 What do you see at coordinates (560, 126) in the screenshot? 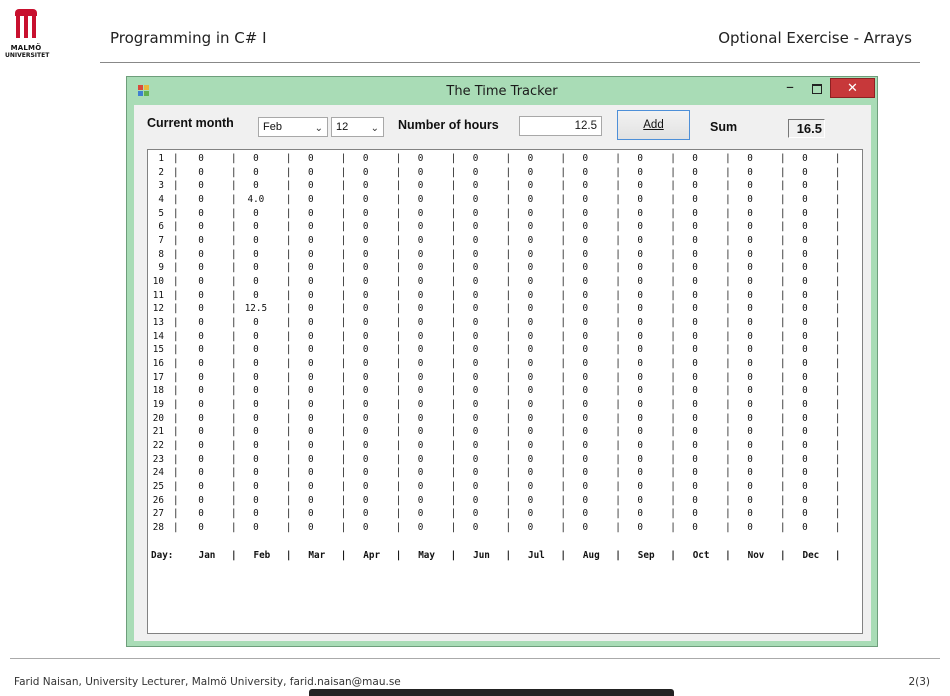
I see `hours-input: 12.5` at bounding box center [560, 126].